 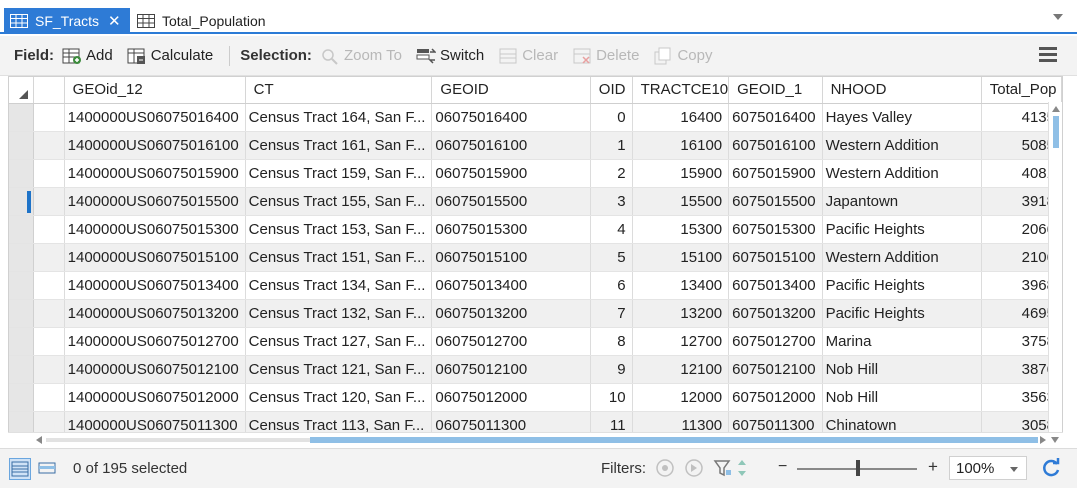 What do you see at coordinates (1048, 55) in the screenshot?
I see `menu-icon` at bounding box center [1048, 55].